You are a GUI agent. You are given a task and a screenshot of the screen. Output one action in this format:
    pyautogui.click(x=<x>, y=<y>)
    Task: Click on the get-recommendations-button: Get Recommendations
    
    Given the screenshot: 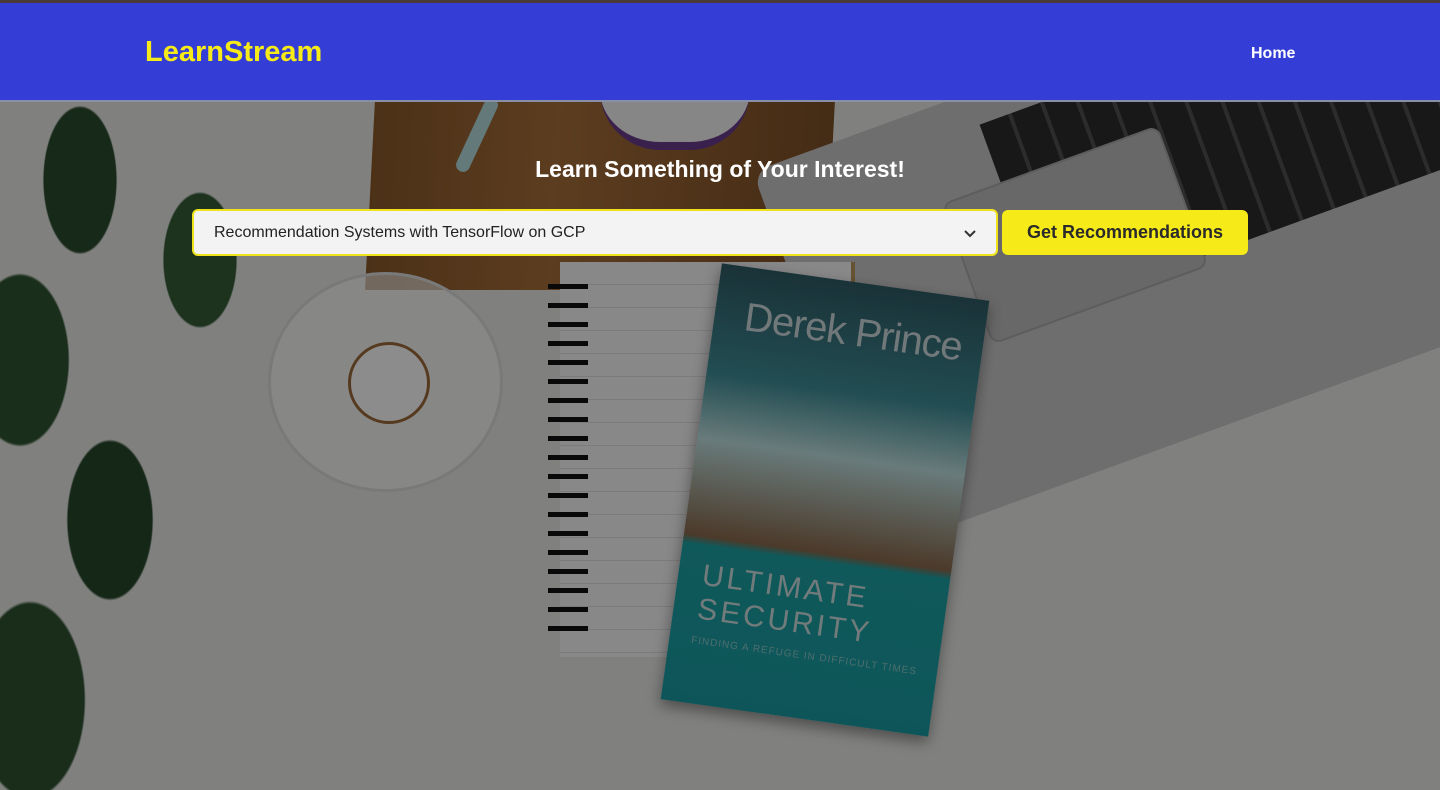 What is the action you would take?
    pyautogui.click(x=1125, y=232)
    